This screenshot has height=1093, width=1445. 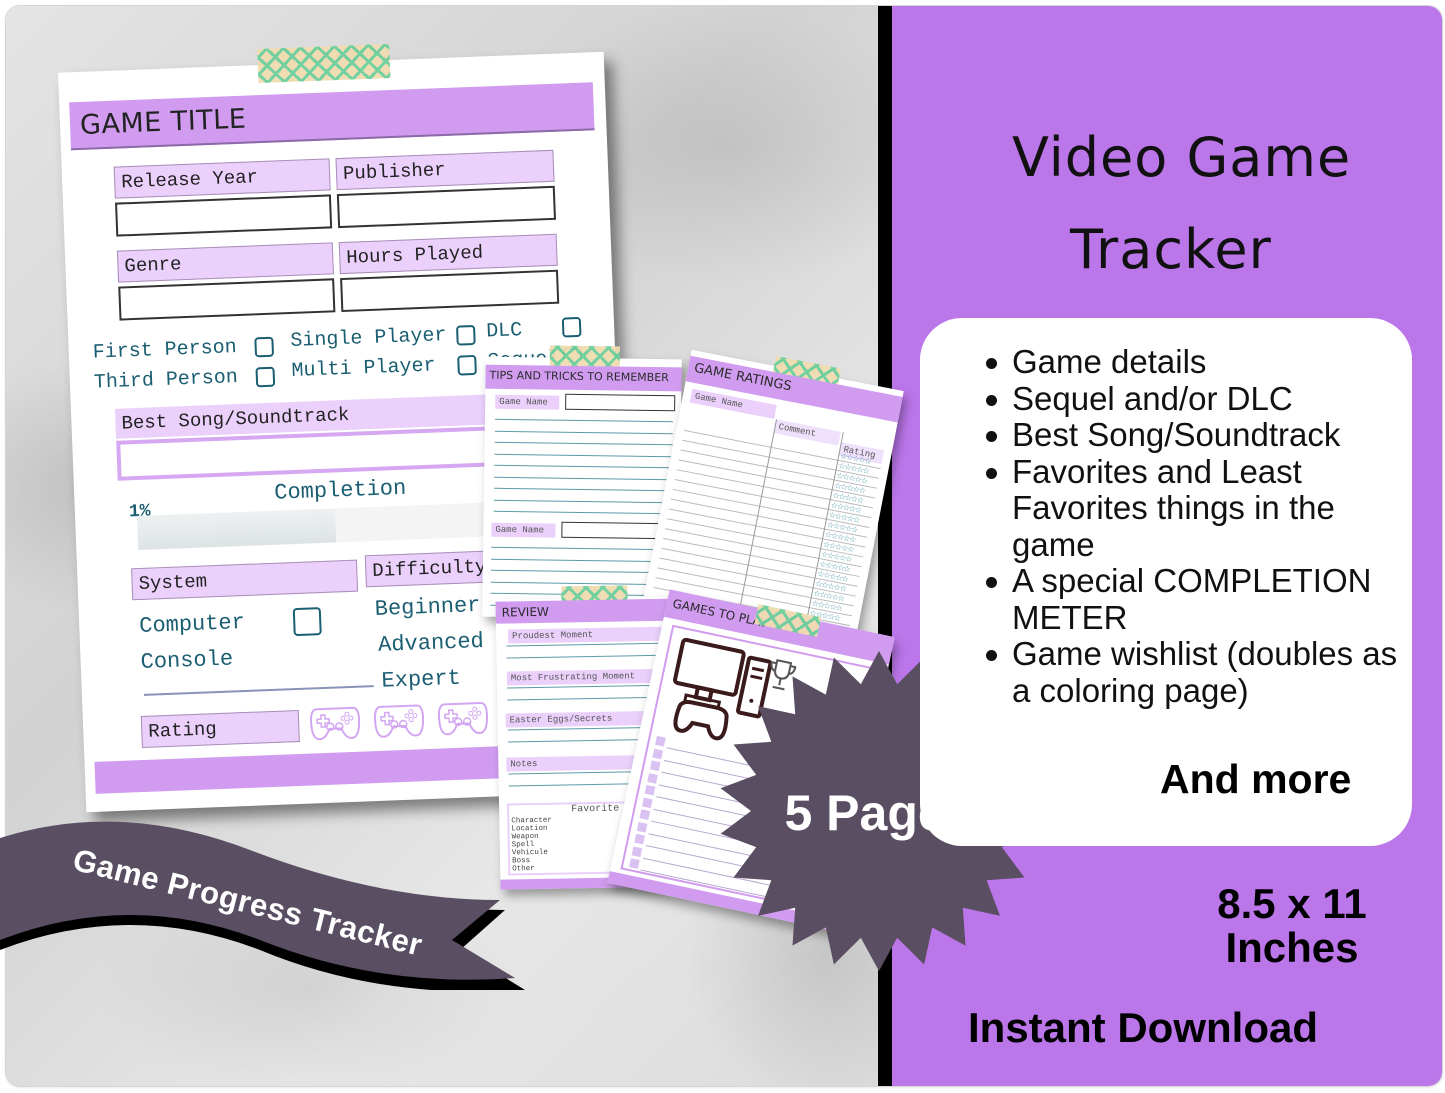 What do you see at coordinates (1199, 362) in the screenshot?
I see `feature-item: Game details` at bounding box center [1199, 362].